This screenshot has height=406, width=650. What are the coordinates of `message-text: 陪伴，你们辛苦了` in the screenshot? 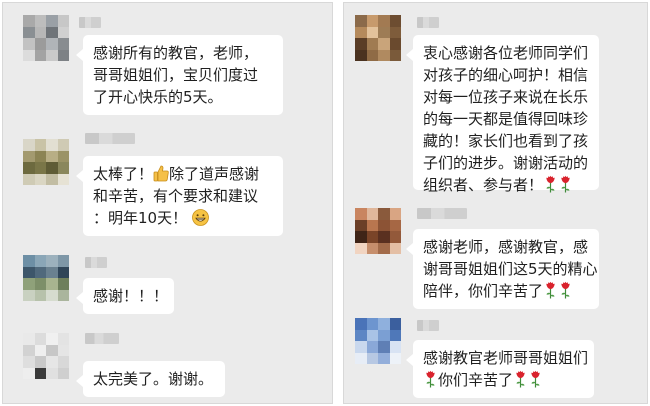 It's located at (483, 291).